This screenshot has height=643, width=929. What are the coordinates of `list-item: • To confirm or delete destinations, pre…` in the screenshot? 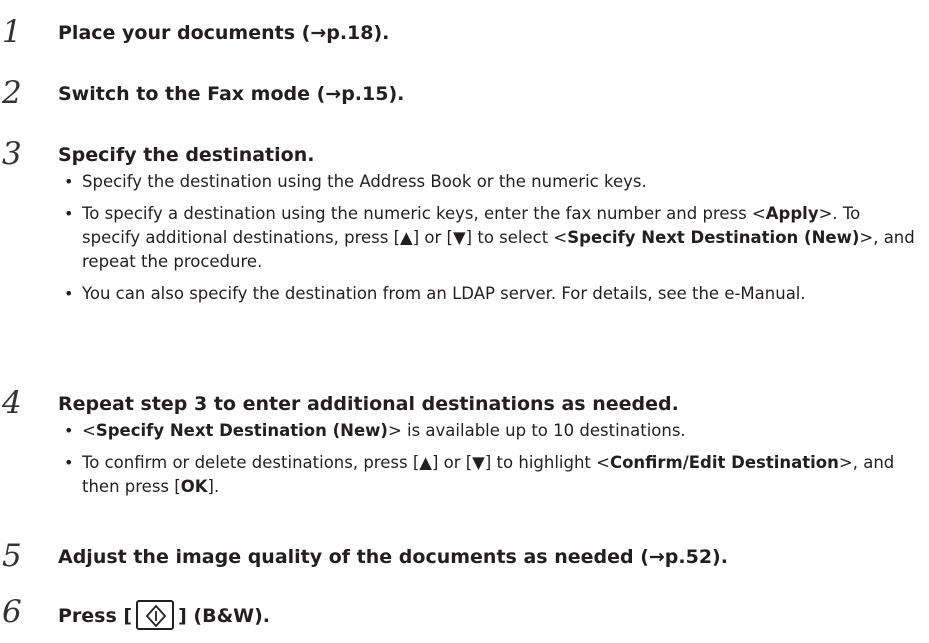 It's located at (479, 474).